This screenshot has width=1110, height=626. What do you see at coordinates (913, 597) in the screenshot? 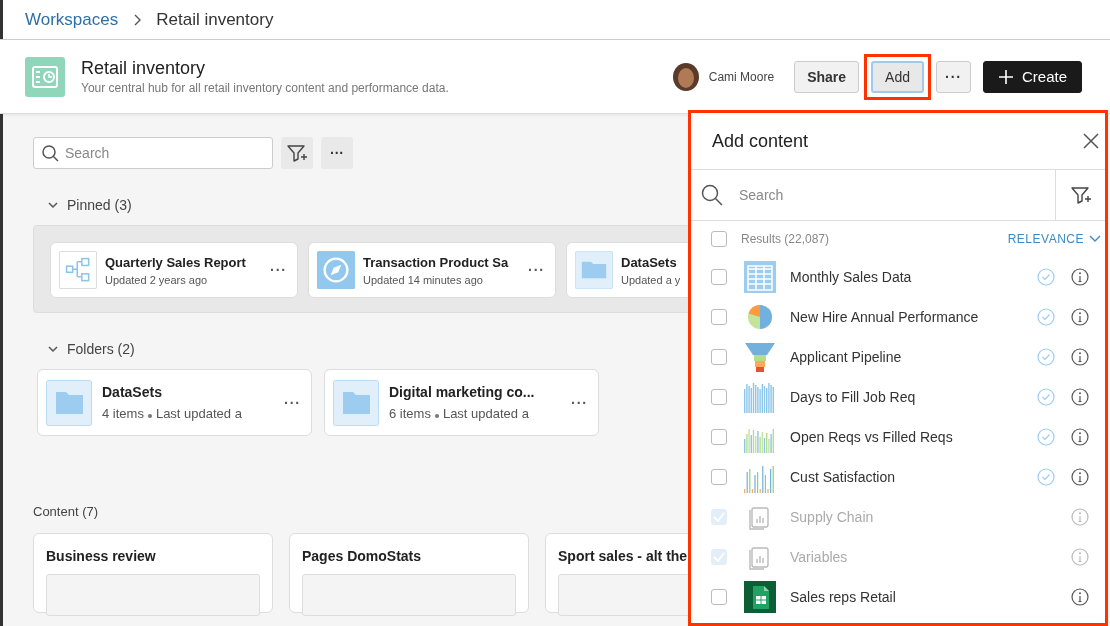
I see `item-name: Sales reps Retail` at bounding box center [913, 597].